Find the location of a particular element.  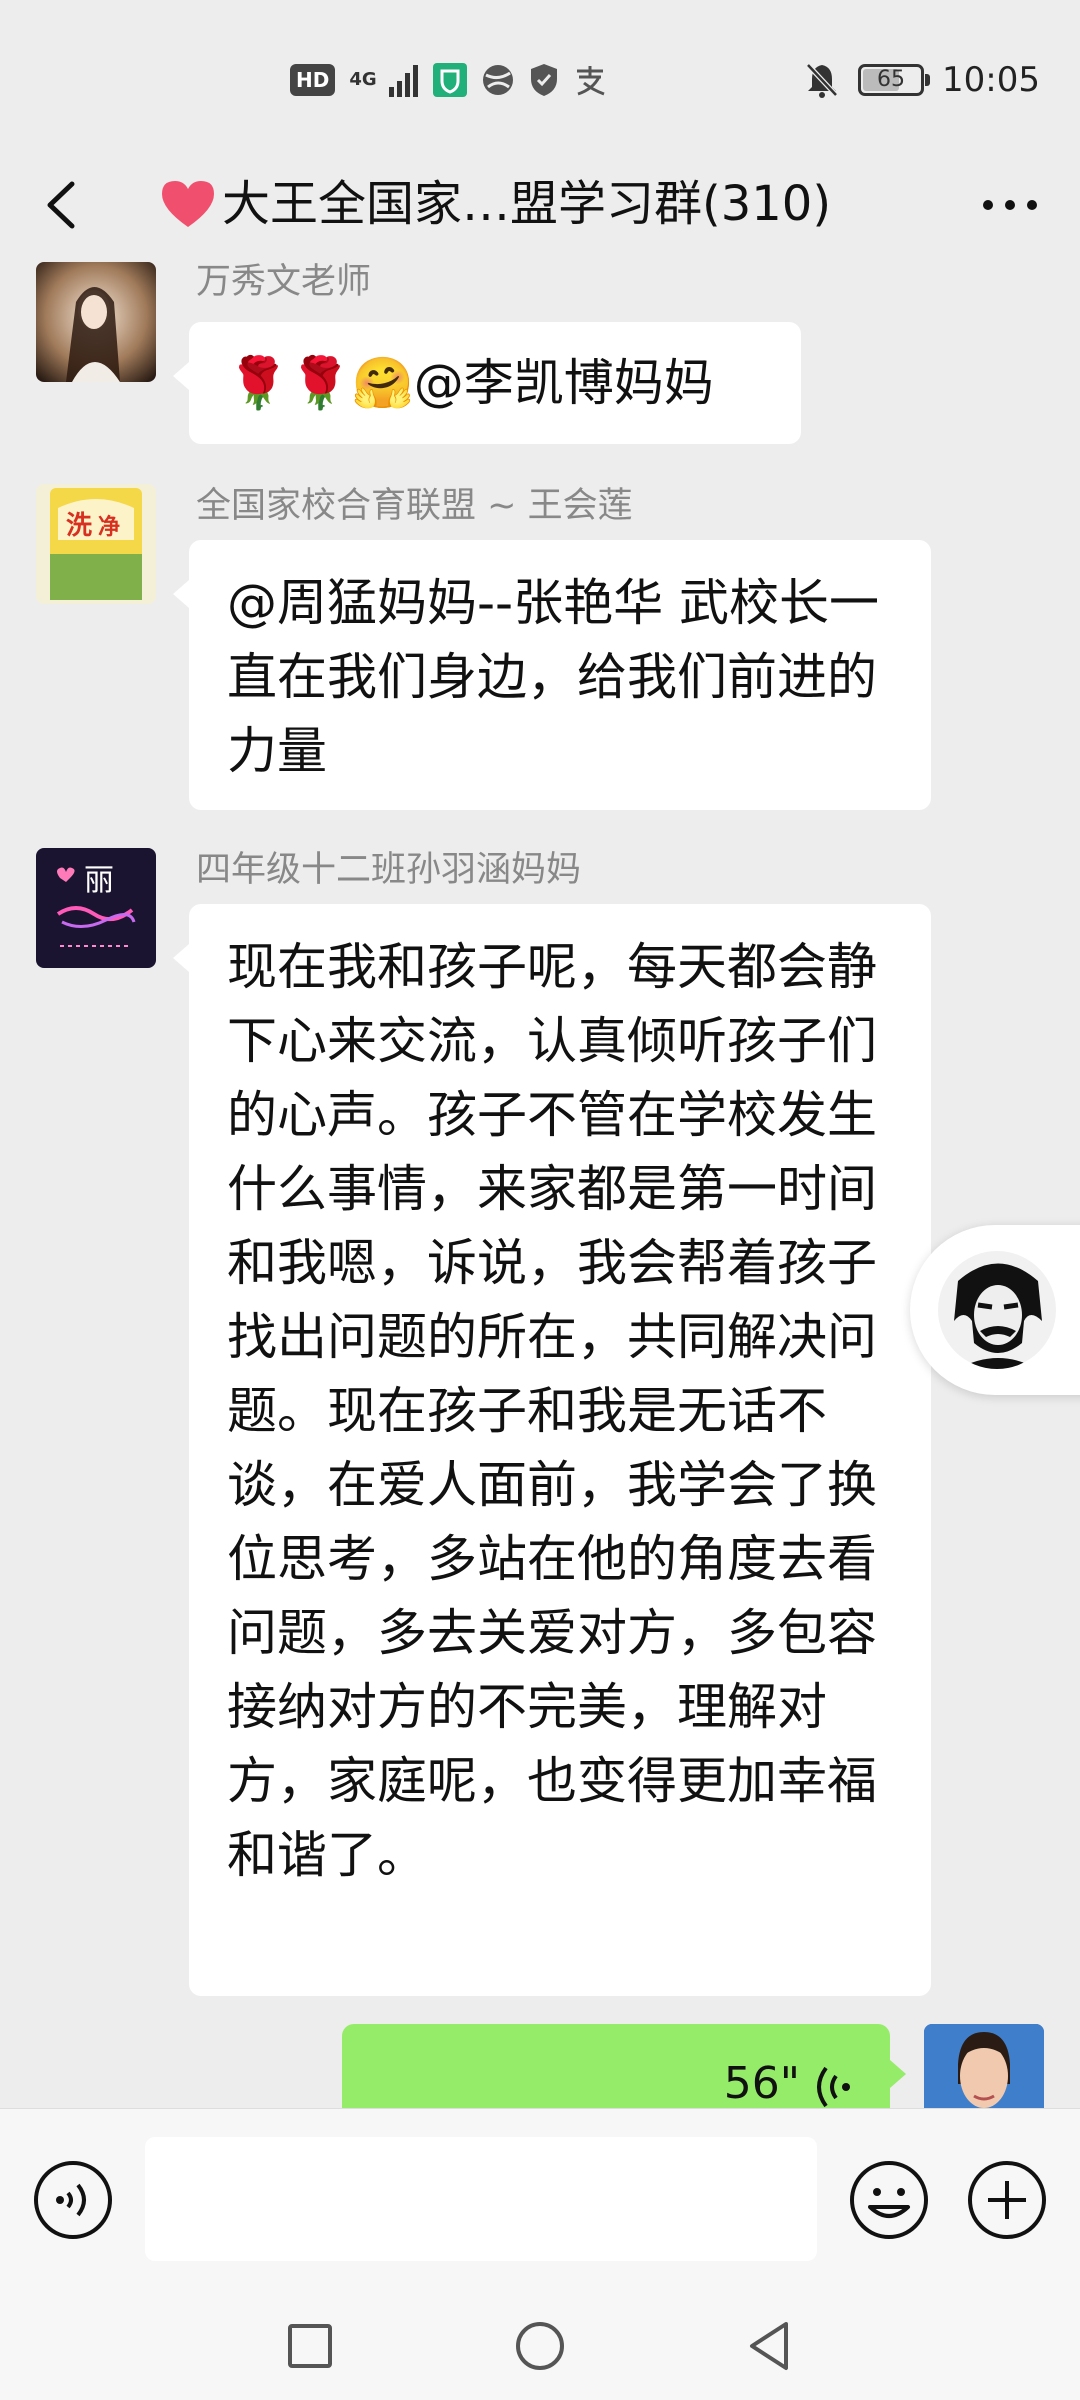

avatar-image-neon: 丽 is located at coordinates (96, 908).